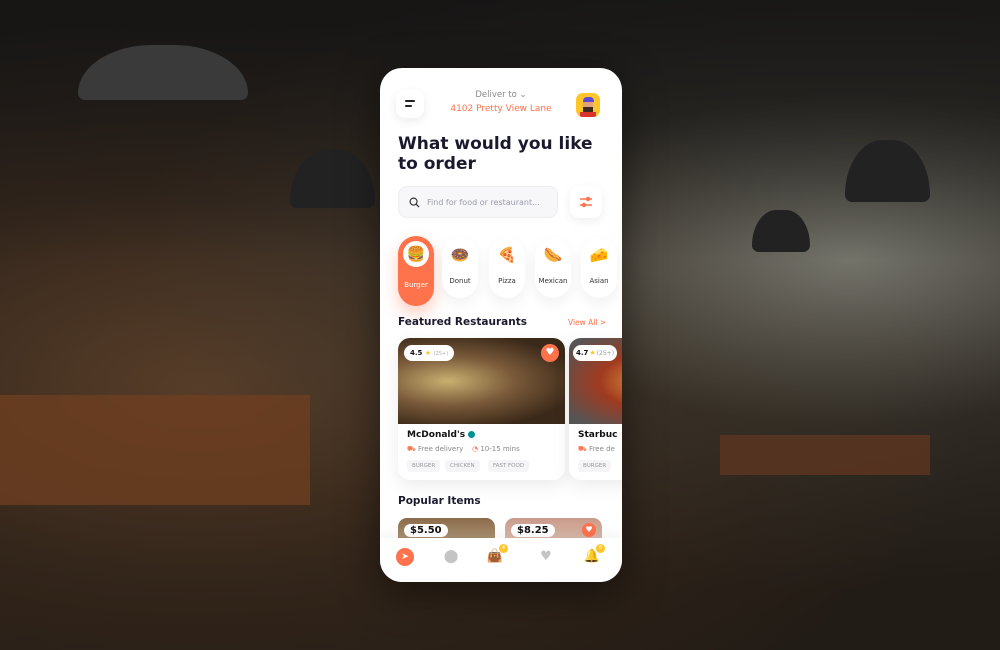 Image resolution: width=1000 pixels, height=650 pixels. I want to click on category-mexican: 🌭 Mexican, so click(553, 268).